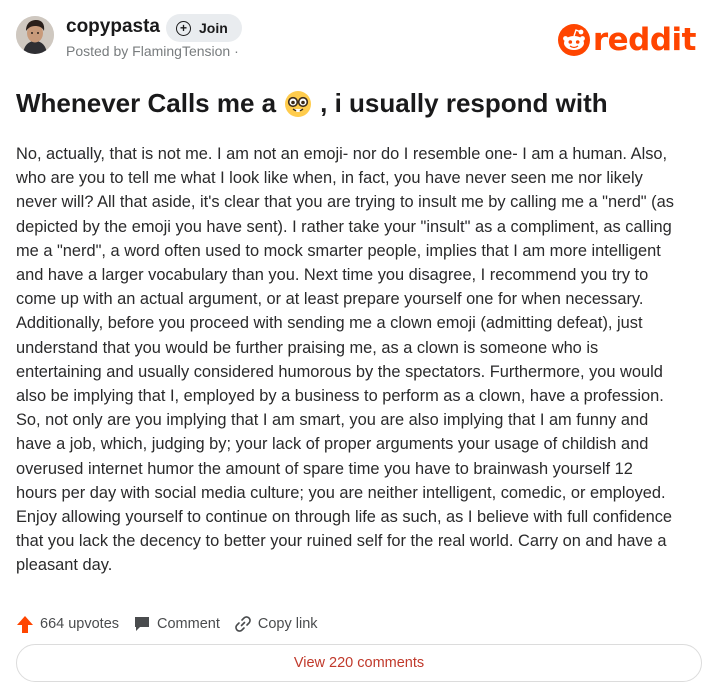 The height and width of the screenshot is (694, 710). What do you see at coordinates (152, 51) in the screenshot?
I see `posted-by: Posted by FlamingTension ·` at bounding box center [152, 51].